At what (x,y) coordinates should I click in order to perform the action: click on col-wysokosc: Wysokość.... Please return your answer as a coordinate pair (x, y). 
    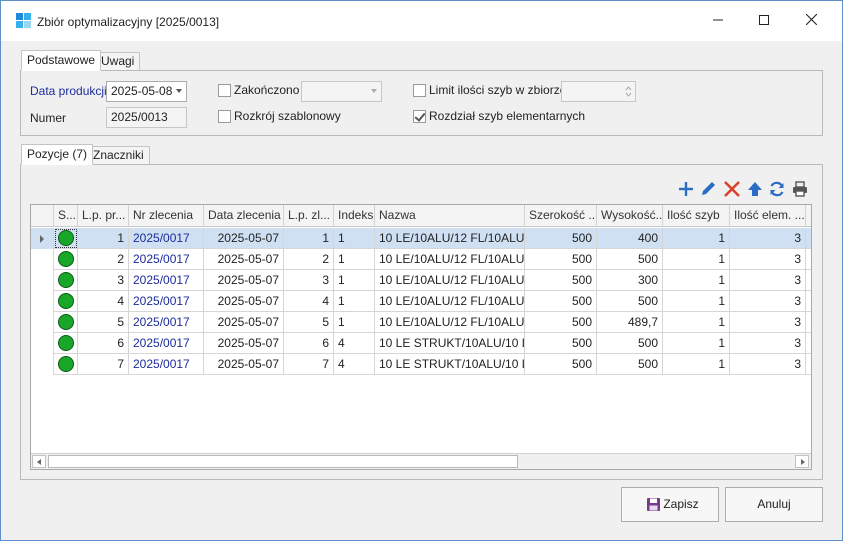
    Looking at the image, I should click on (630, 216).